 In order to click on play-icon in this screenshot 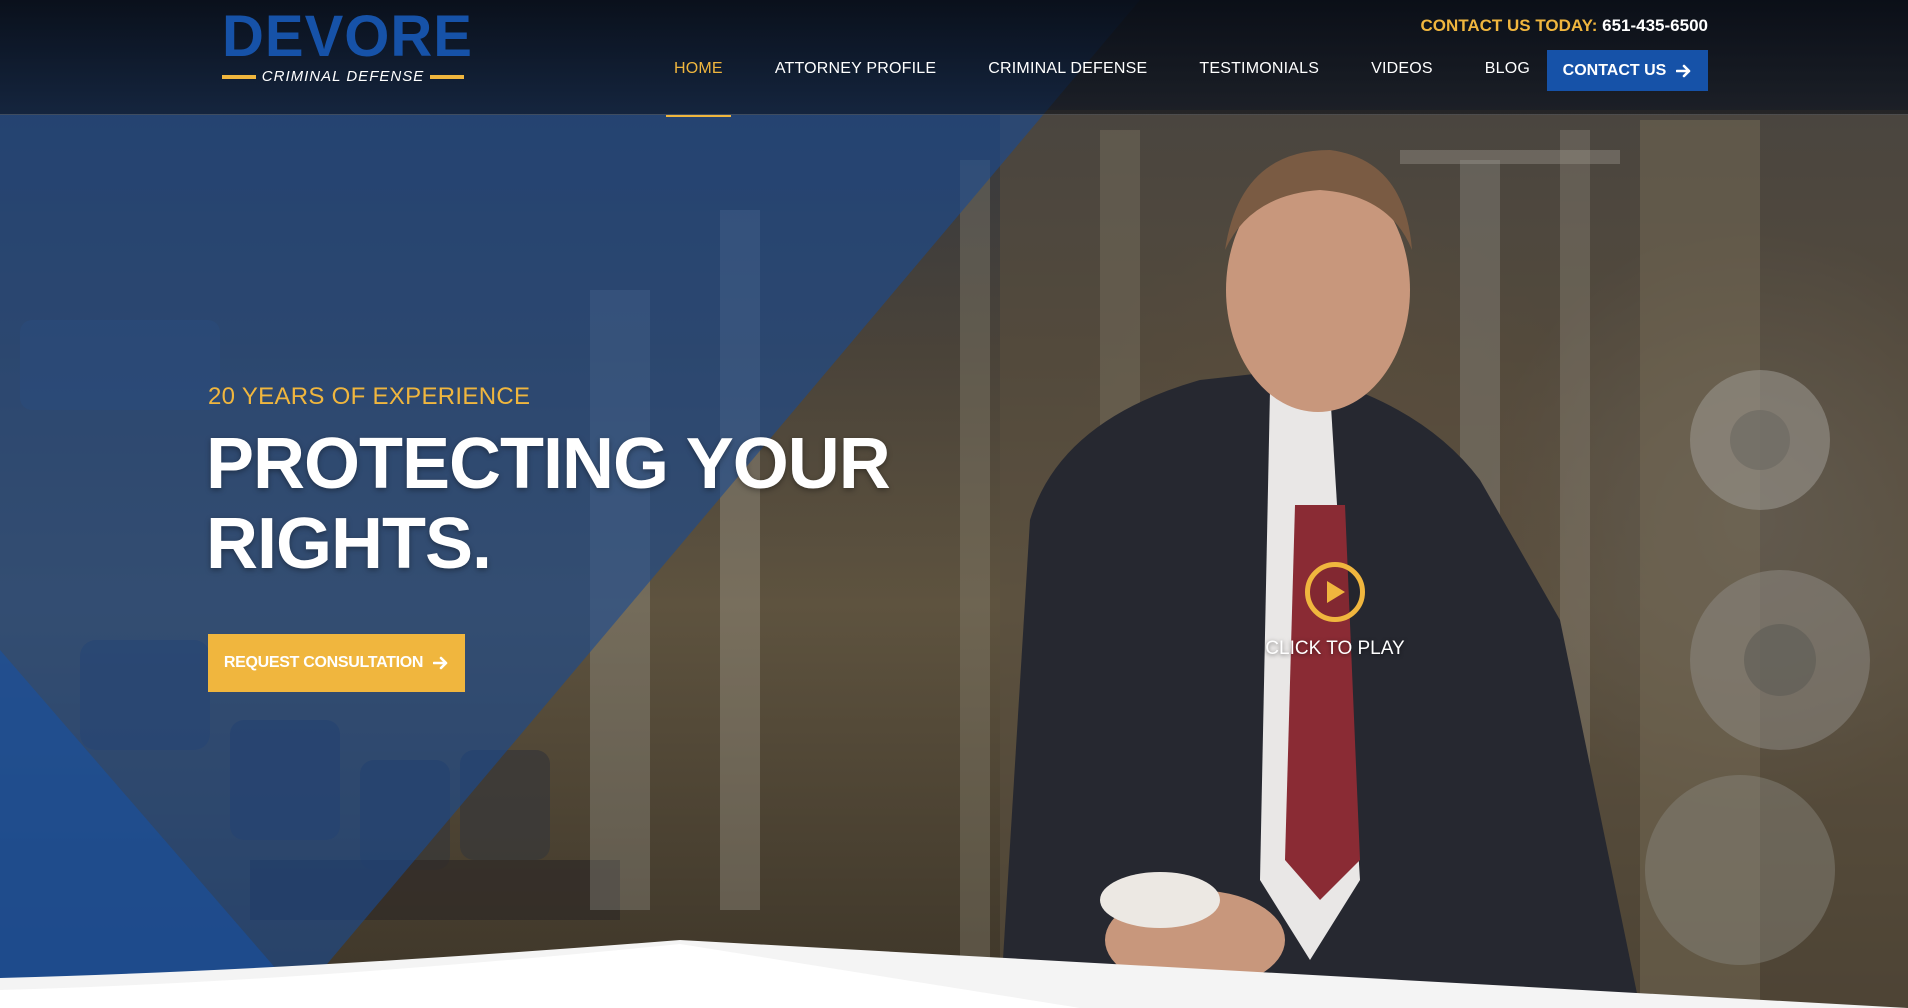, I will do `click(1336, 592)`.